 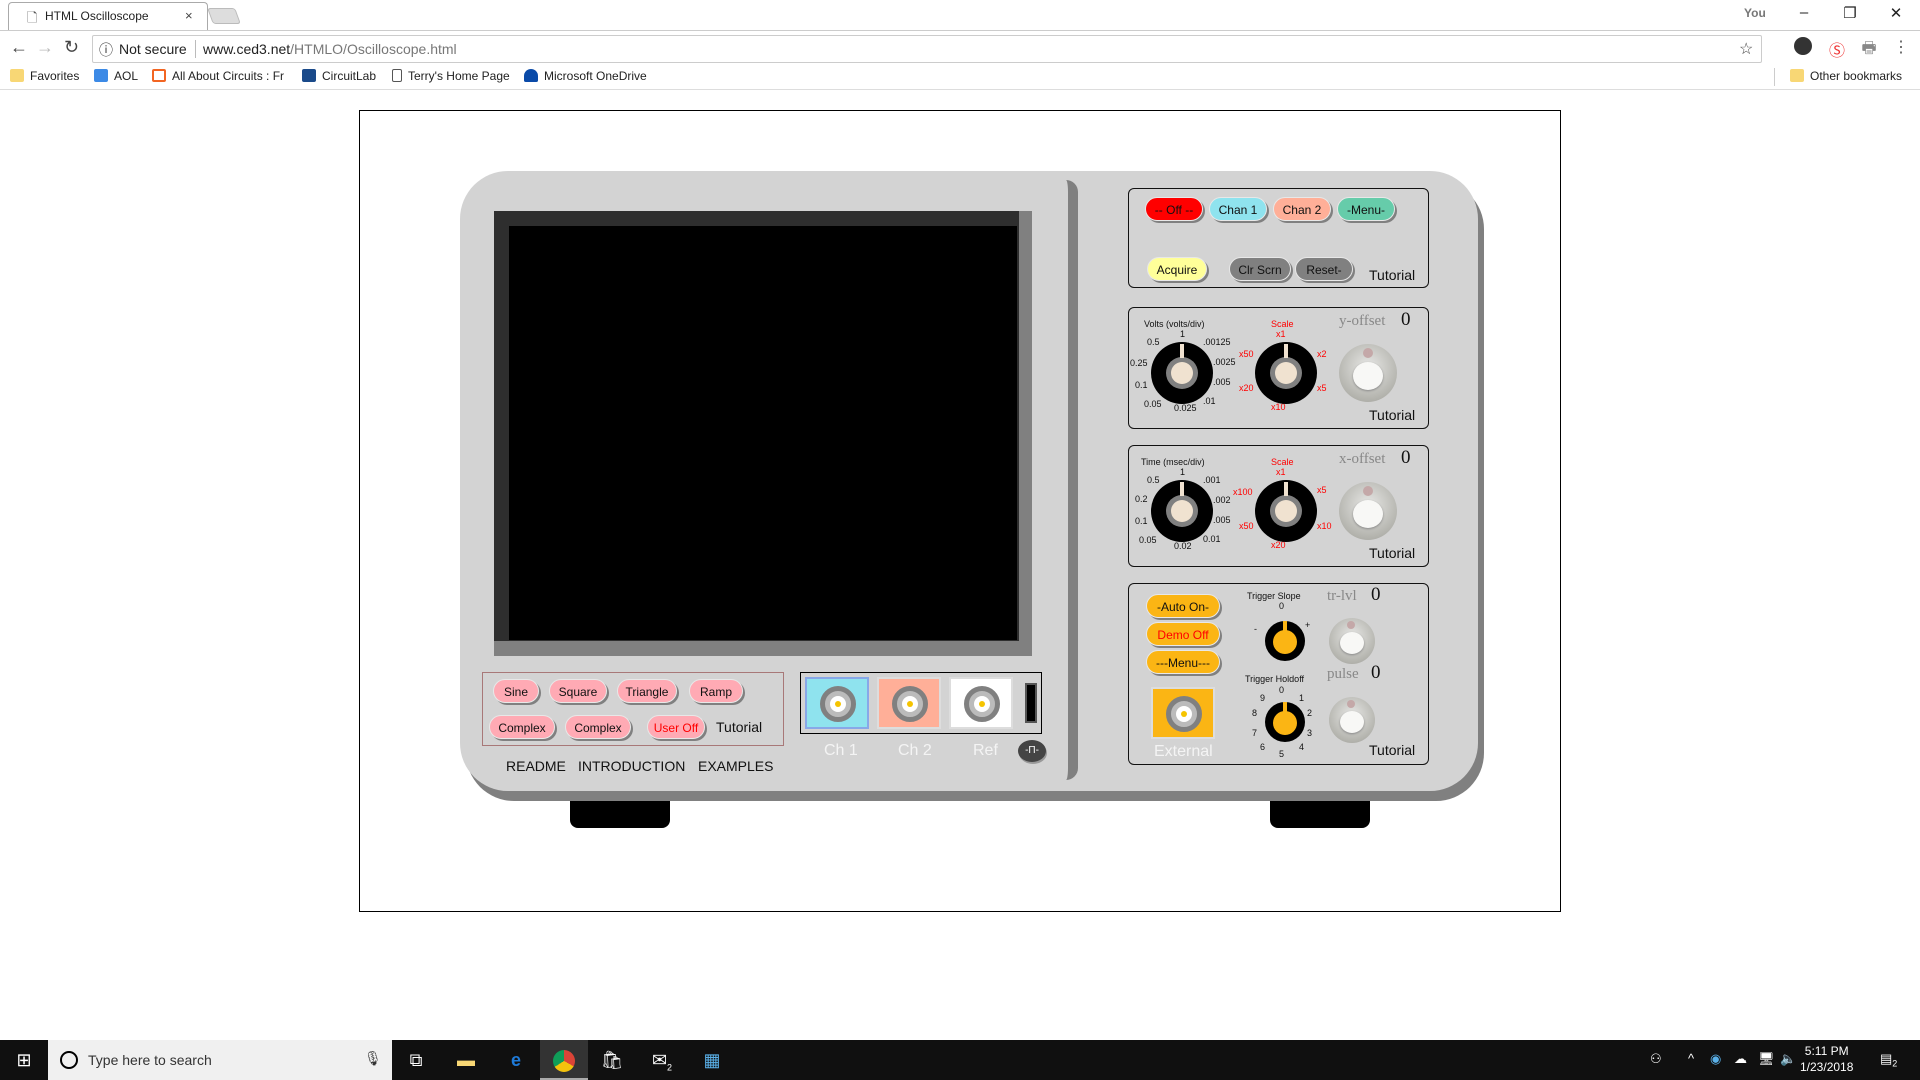 I want to click on external-trigger-input, so click(x=1183, y=713).